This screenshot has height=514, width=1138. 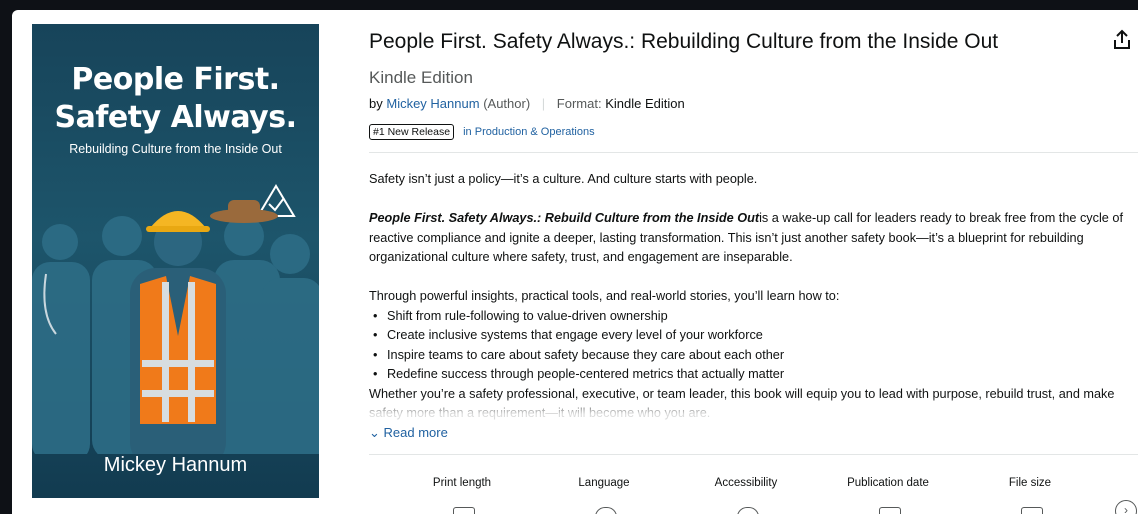 I want to click on attribute-language: Language, so click(x=604, y=483).